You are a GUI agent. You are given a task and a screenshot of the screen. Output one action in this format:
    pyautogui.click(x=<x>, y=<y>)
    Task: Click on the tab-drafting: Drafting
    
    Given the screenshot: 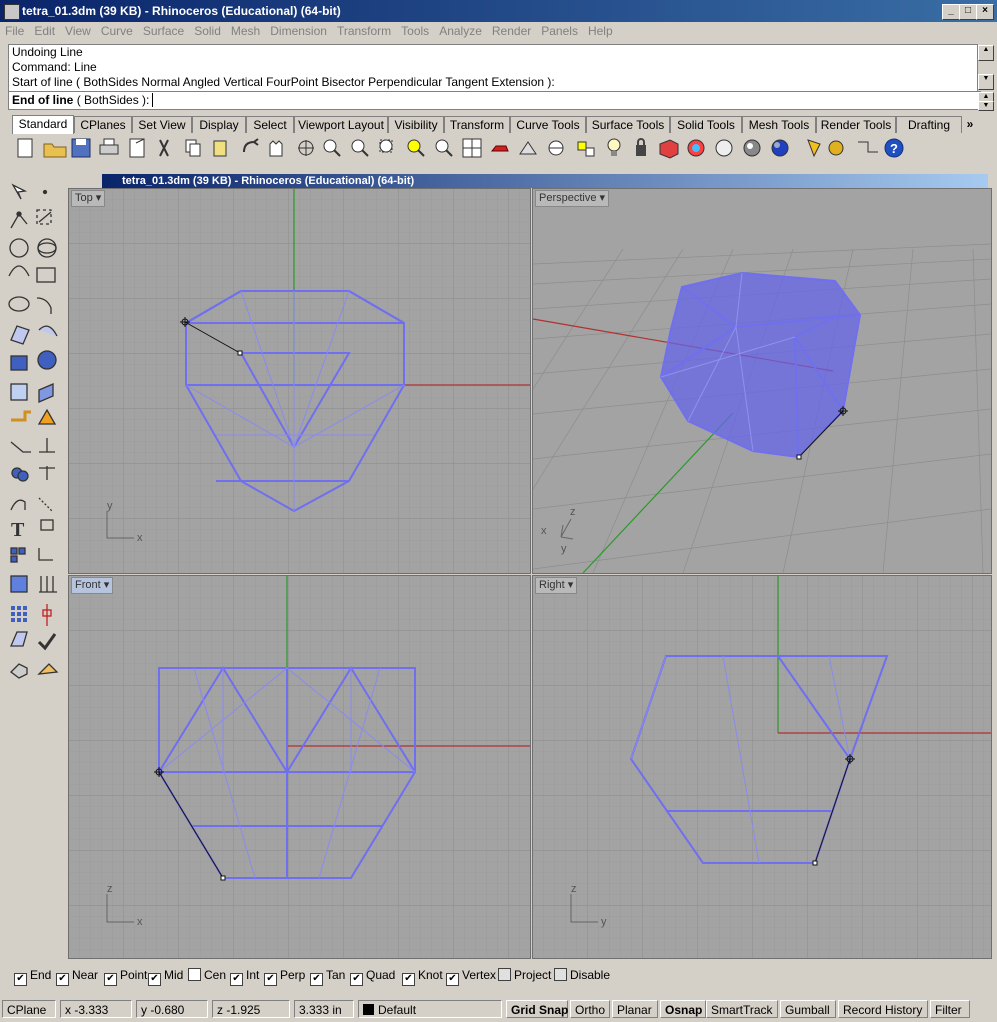 What is the action you would take?
    pyautogui.click(x=929, y=124)
    